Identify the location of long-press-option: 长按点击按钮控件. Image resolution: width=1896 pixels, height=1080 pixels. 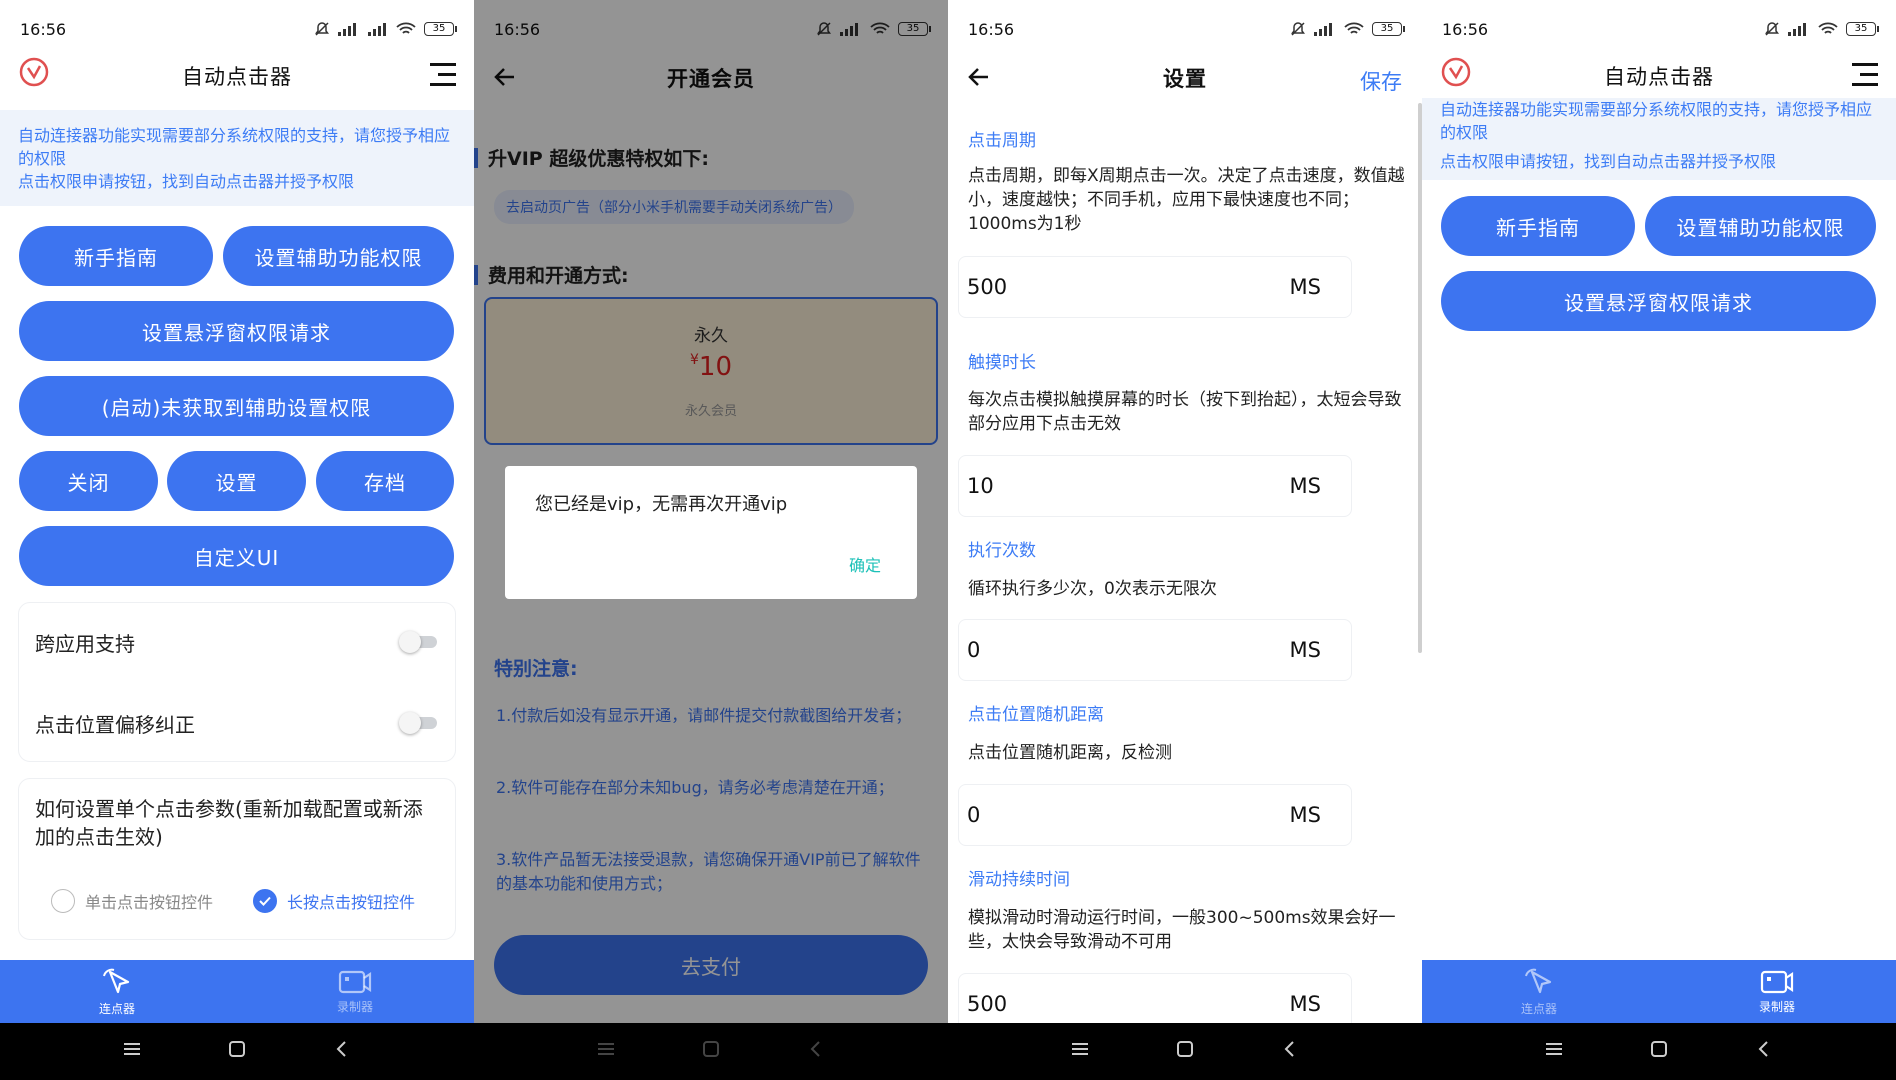
(334, 901).